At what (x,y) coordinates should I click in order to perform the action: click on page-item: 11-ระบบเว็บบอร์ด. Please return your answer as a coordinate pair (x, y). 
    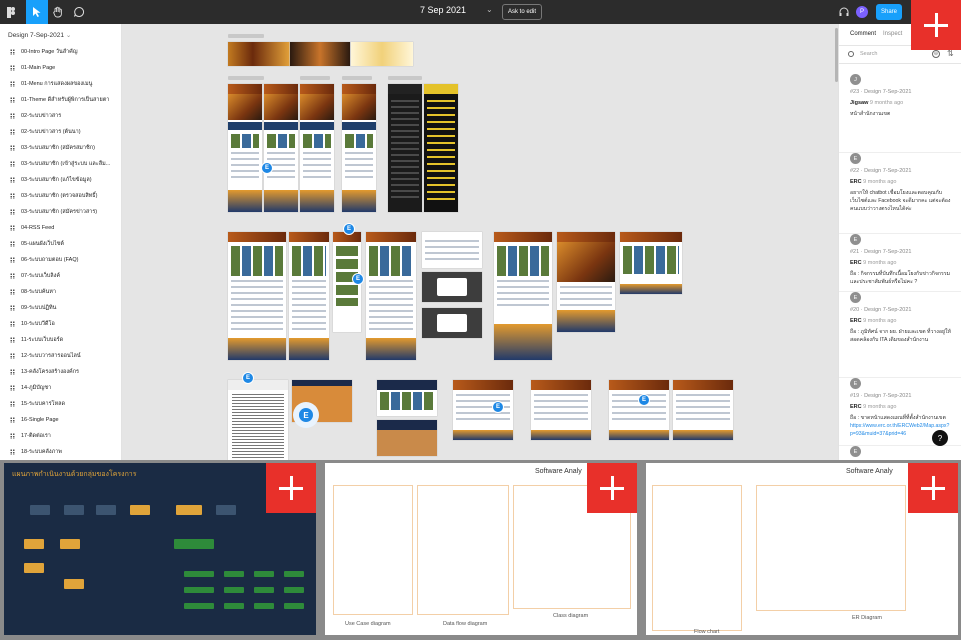
    Looking at the image, I should click on (60, 340).